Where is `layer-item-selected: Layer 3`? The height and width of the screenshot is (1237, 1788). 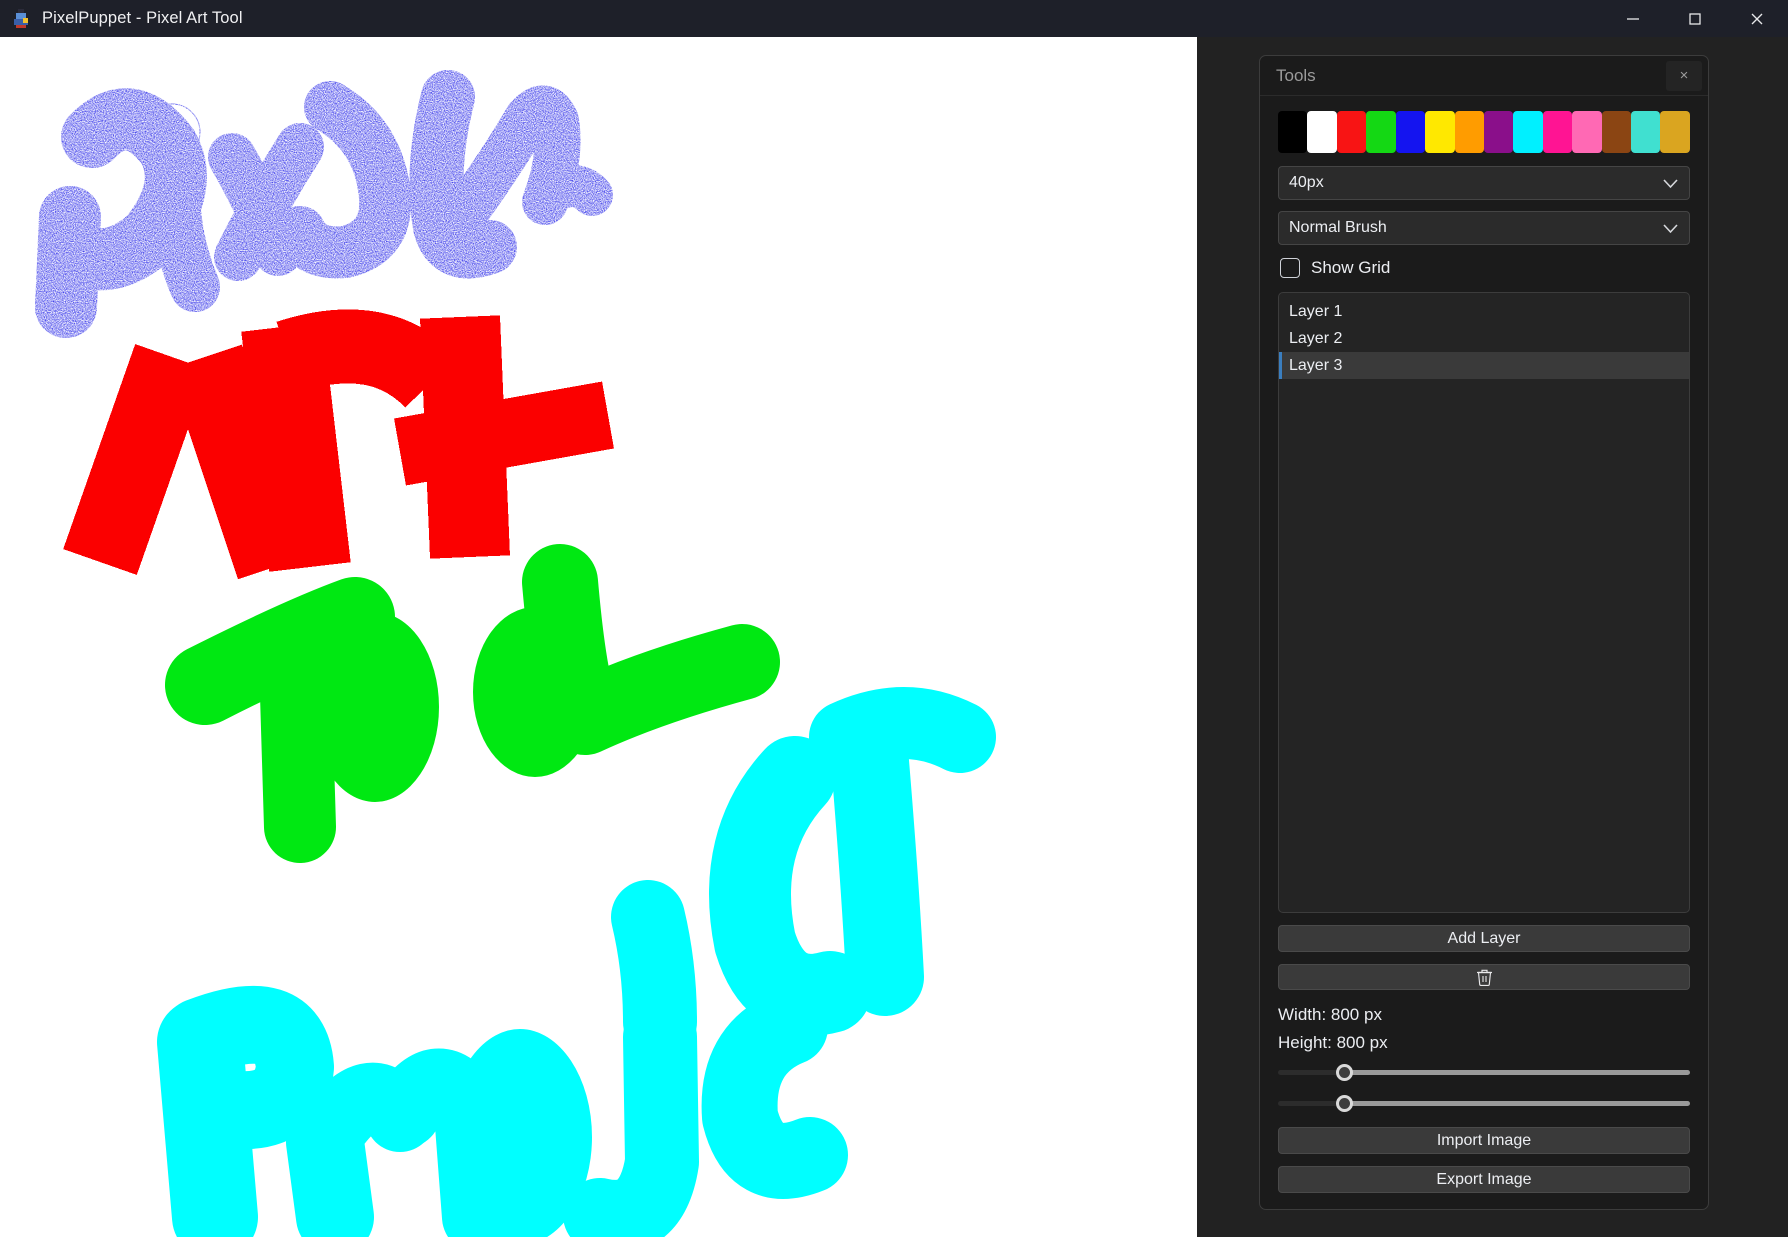
layer-item-selected: Layer 3 is located at coordinates (1484, 365).